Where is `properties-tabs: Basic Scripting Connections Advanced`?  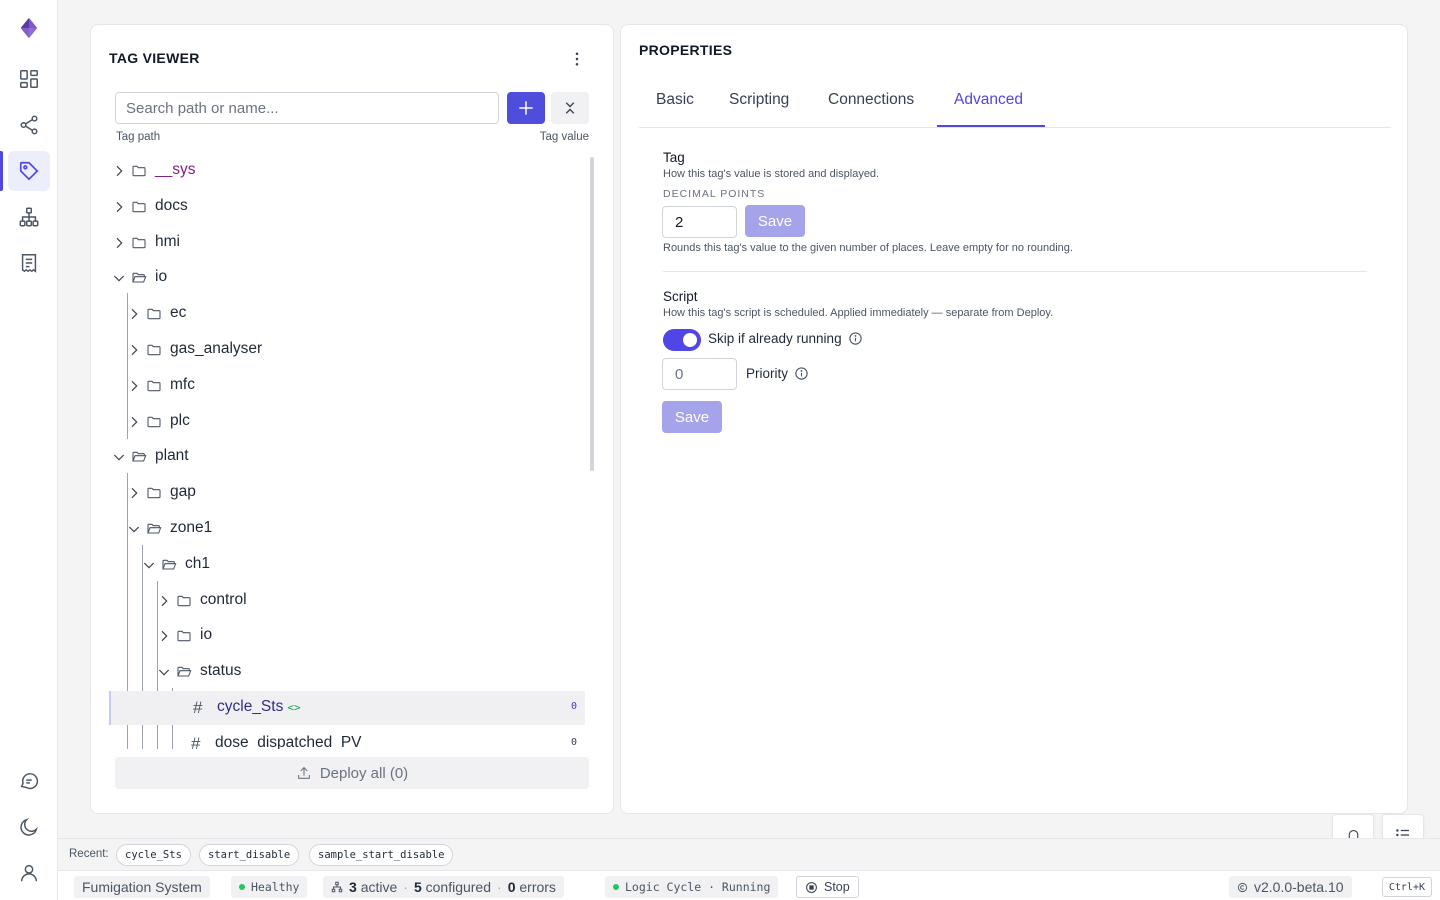 properties-tabs: Basic Scripting Connections Advanced is located at coordinates (1015, 103).